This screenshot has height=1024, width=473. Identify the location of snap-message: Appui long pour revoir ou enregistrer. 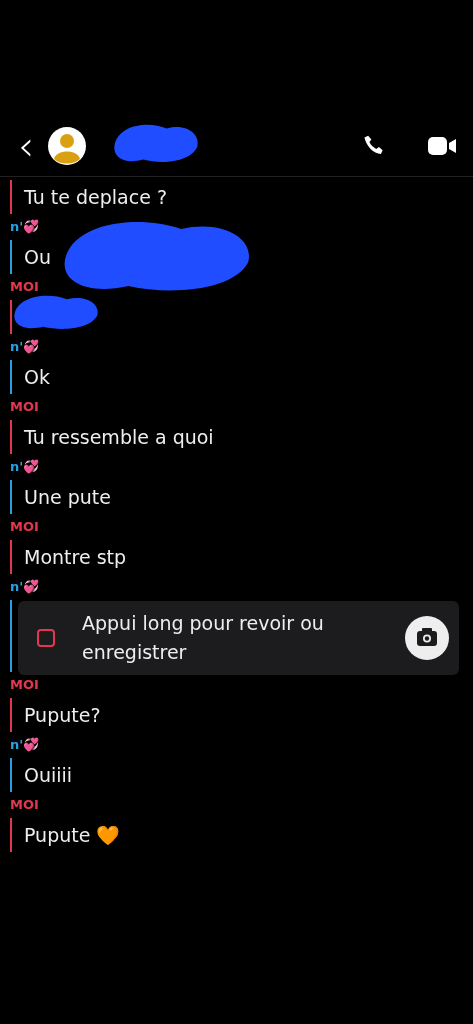
(238, 638).